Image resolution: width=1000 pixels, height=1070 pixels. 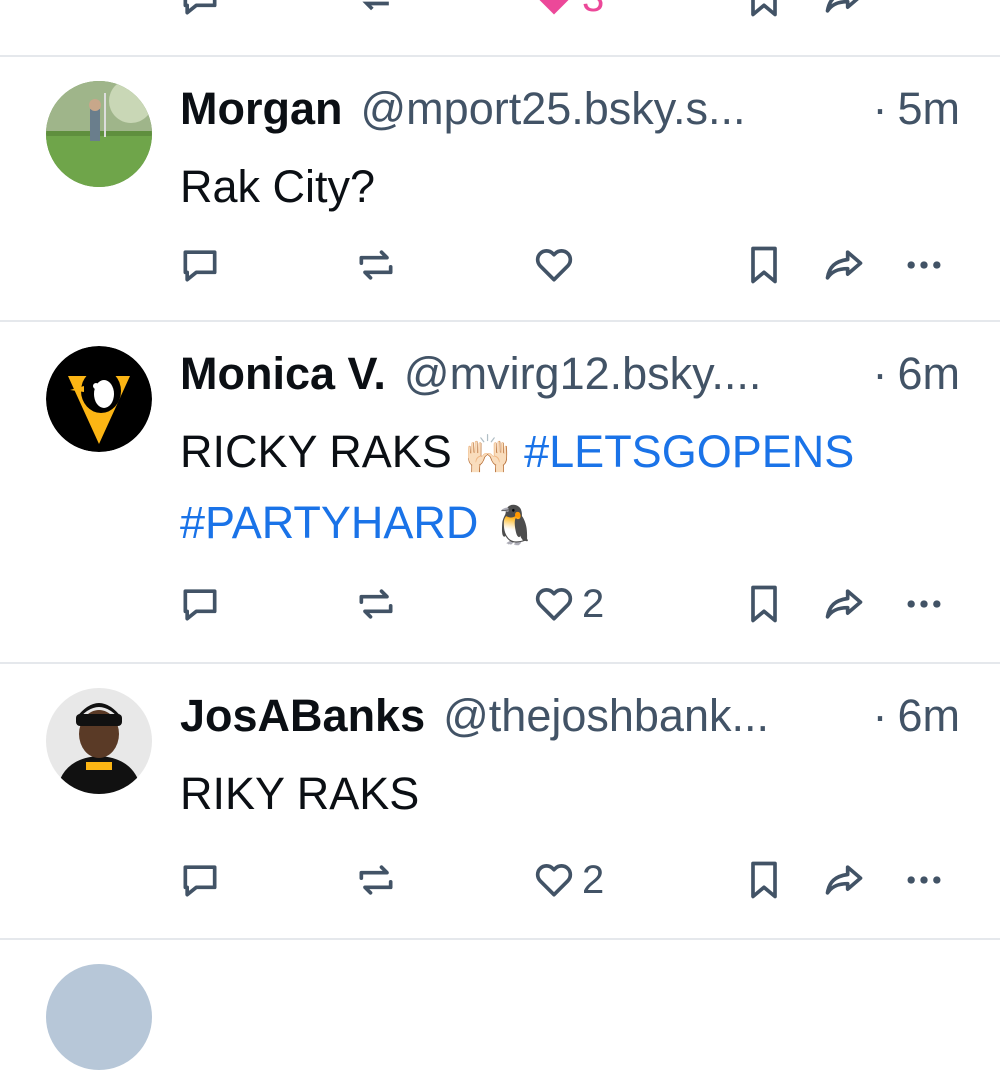 I want to click on raising-hands-emoji: 🙌🏻, so click(x=488, y=455).